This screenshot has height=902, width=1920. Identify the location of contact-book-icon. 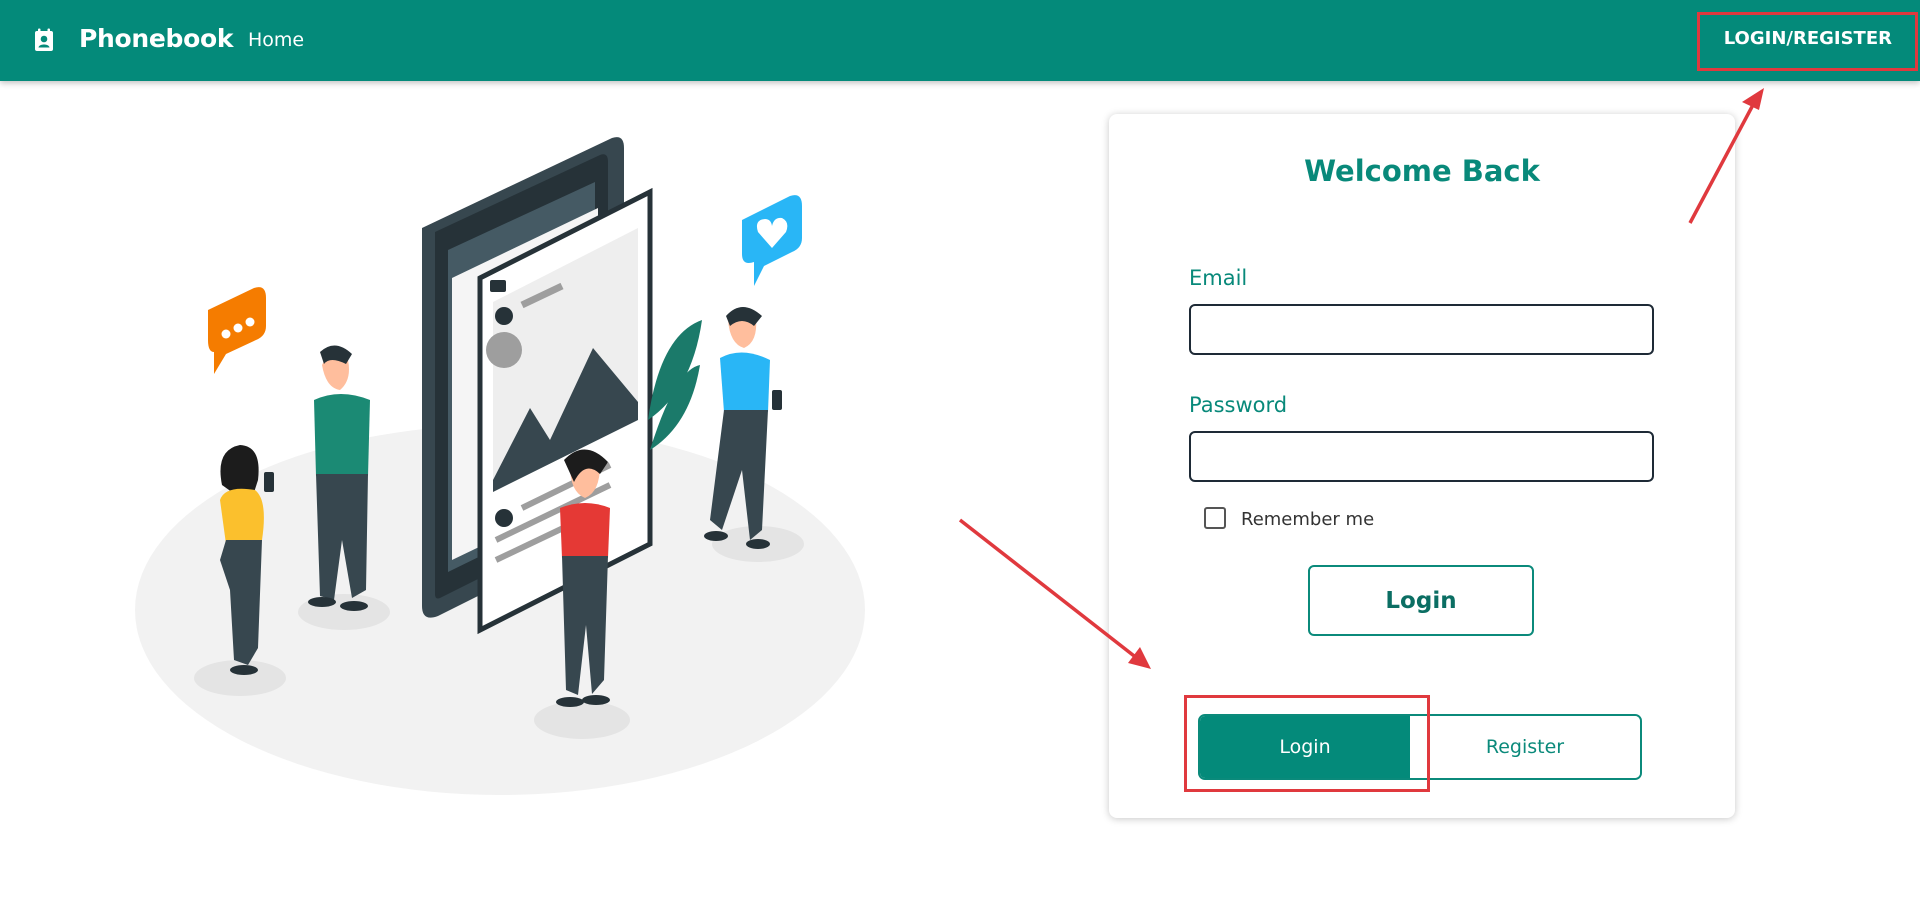
(44, 39).